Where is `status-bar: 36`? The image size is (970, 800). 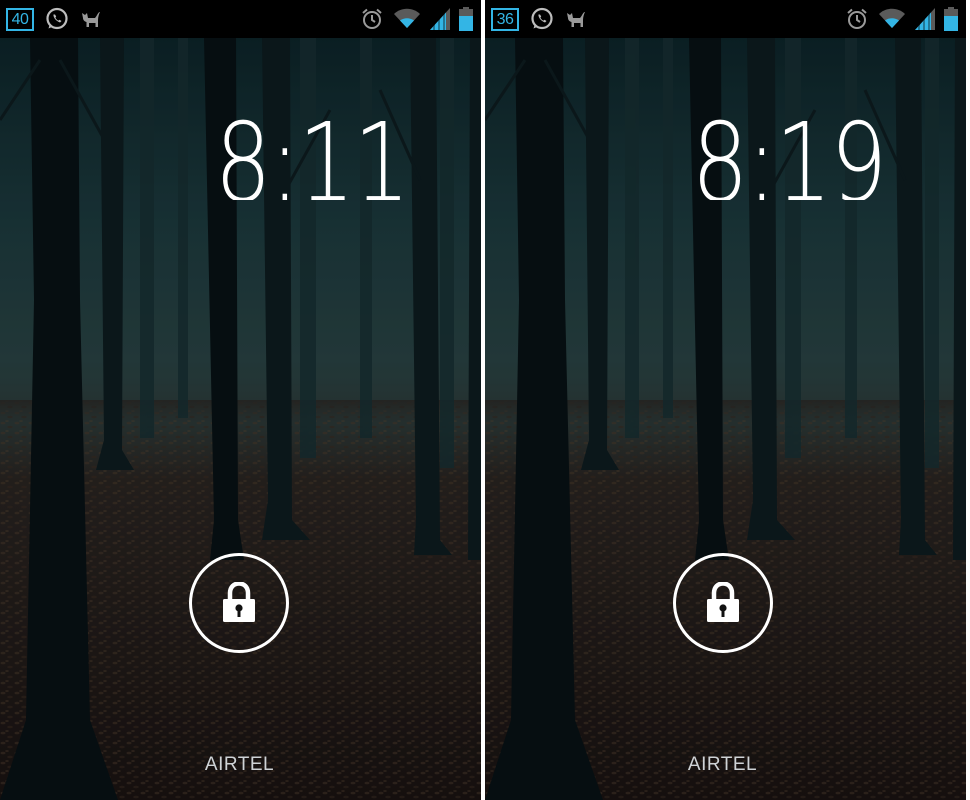
status-bar: 36 is located at coordinates (725, 19).